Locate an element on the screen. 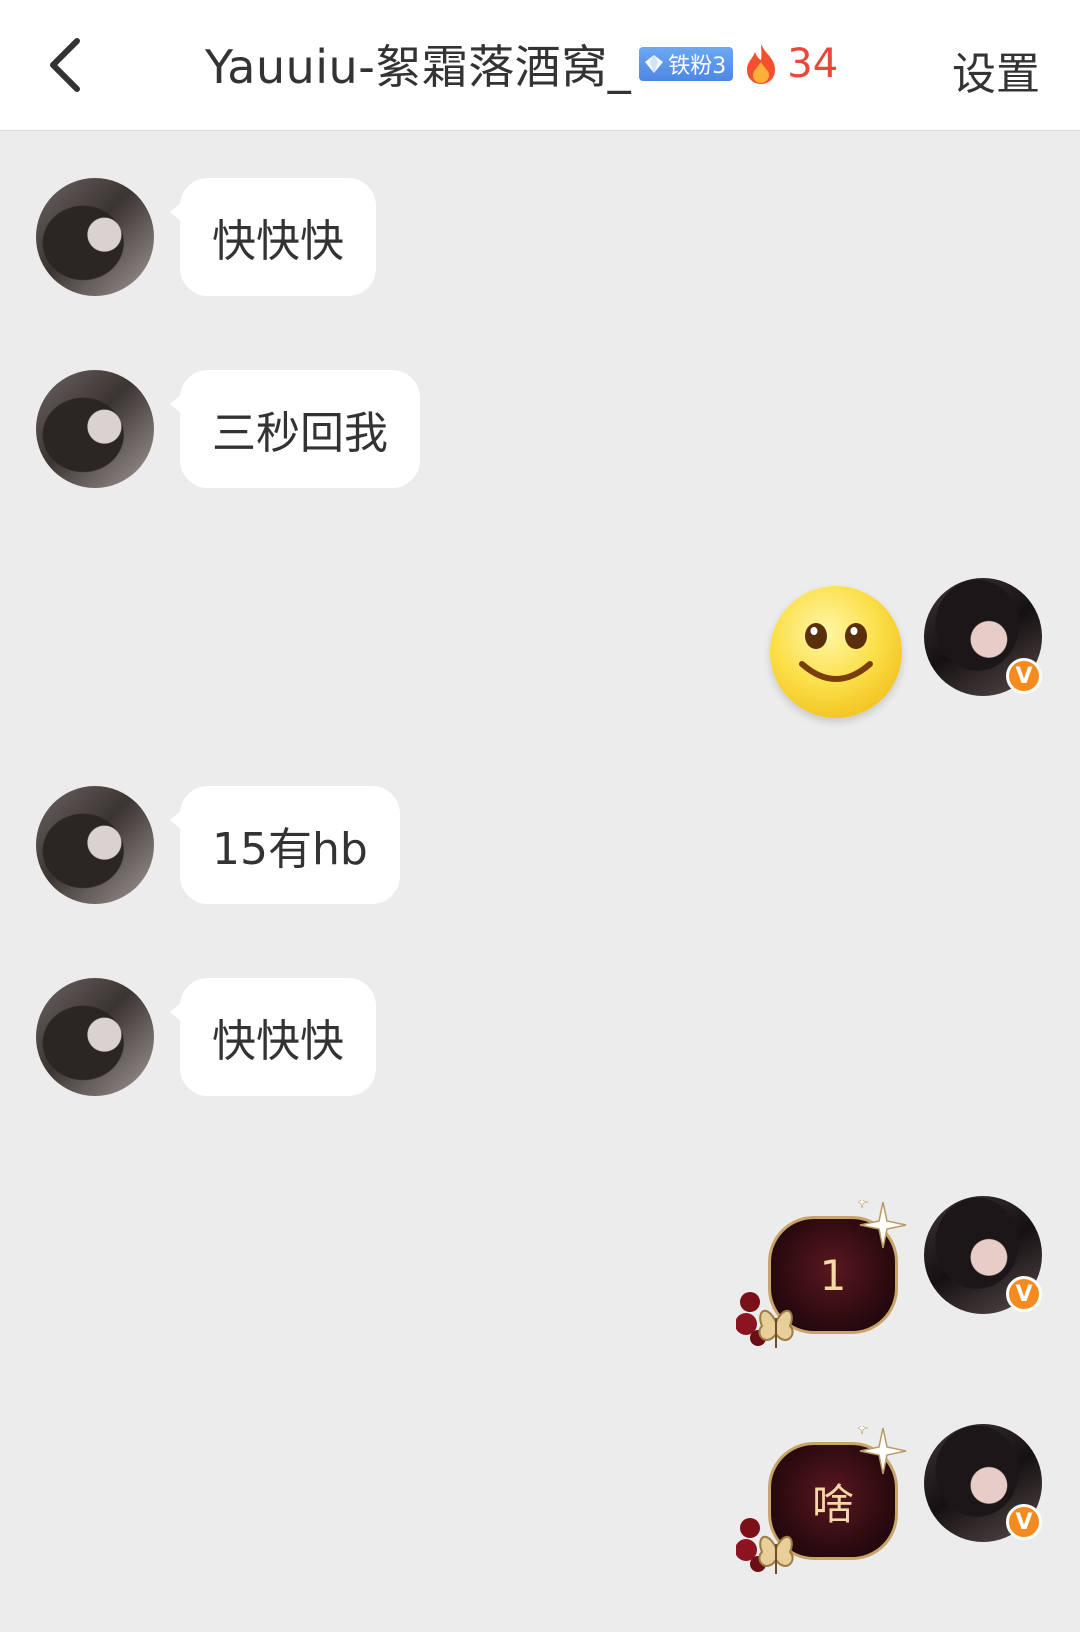 This screenshot has height=1632, width=1080. back-button is located at coordinates (65, 65).